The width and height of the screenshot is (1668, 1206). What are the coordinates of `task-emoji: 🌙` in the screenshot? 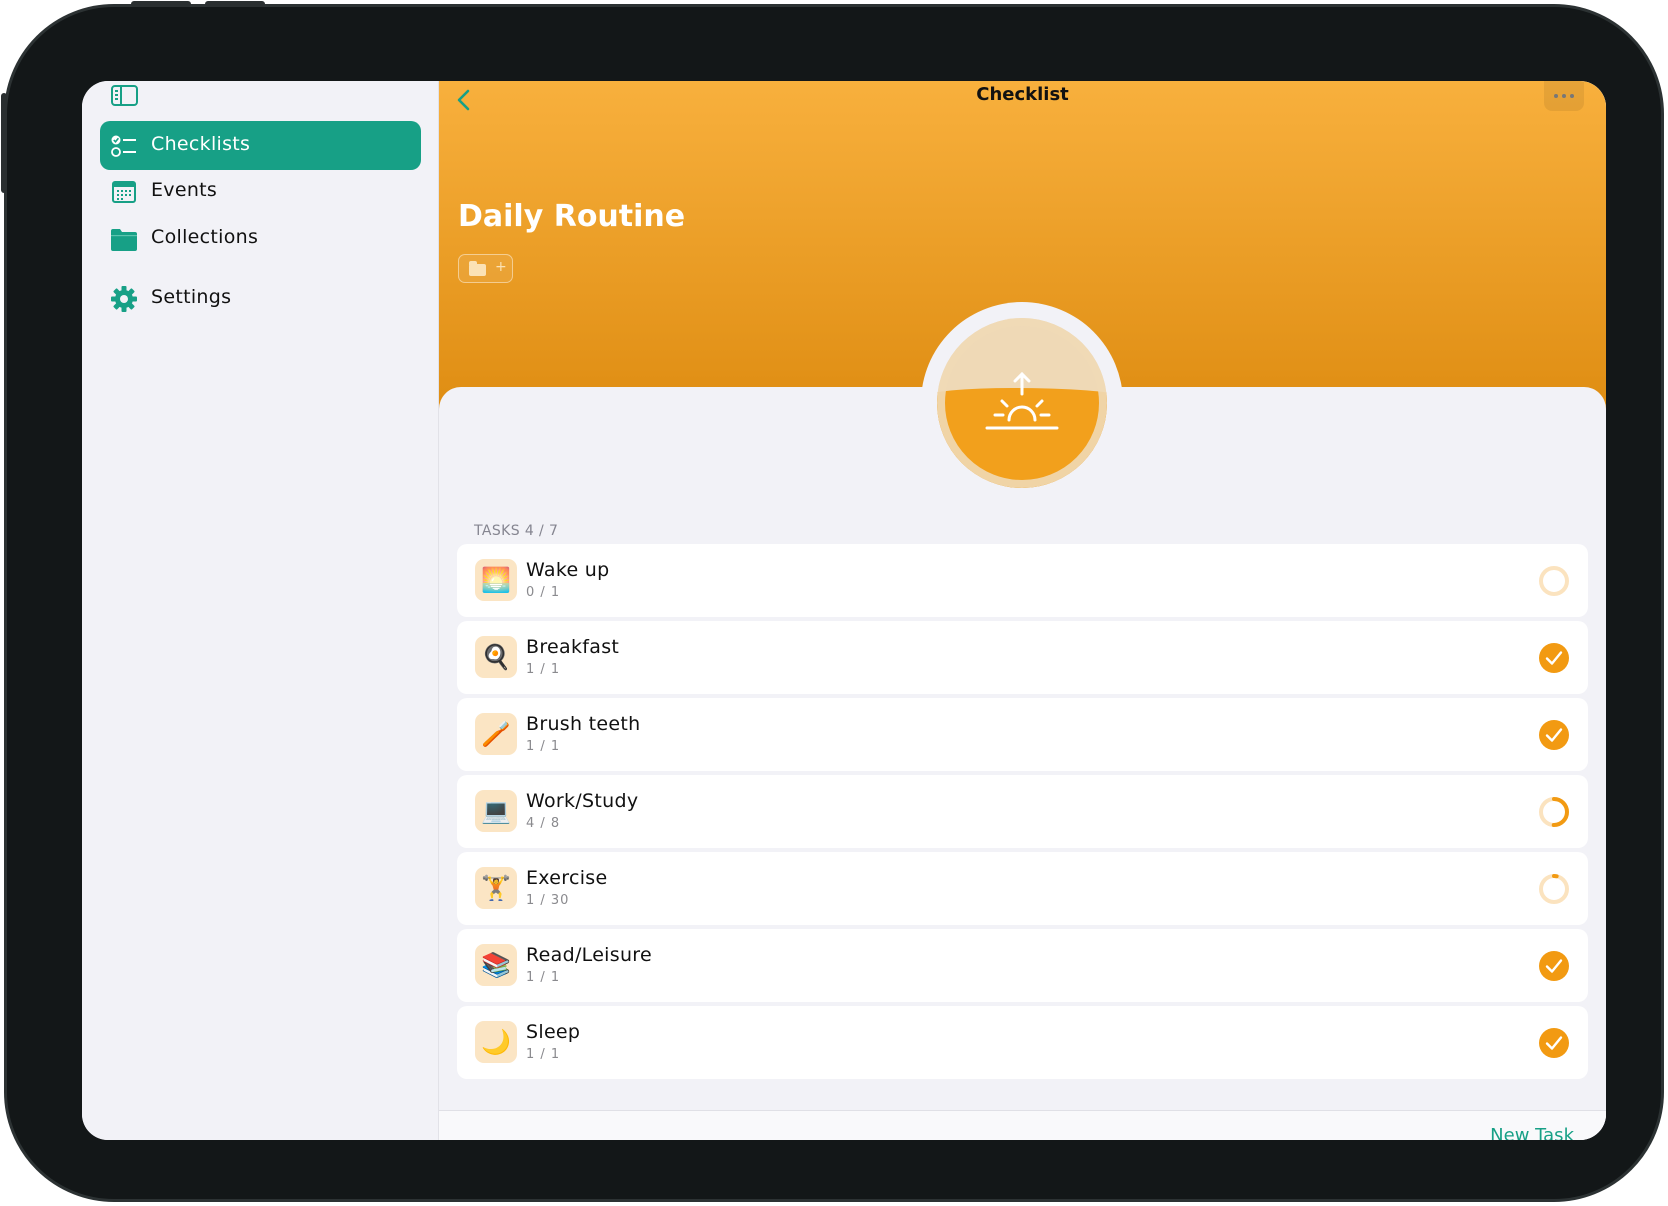 It's located at (496, 1042).